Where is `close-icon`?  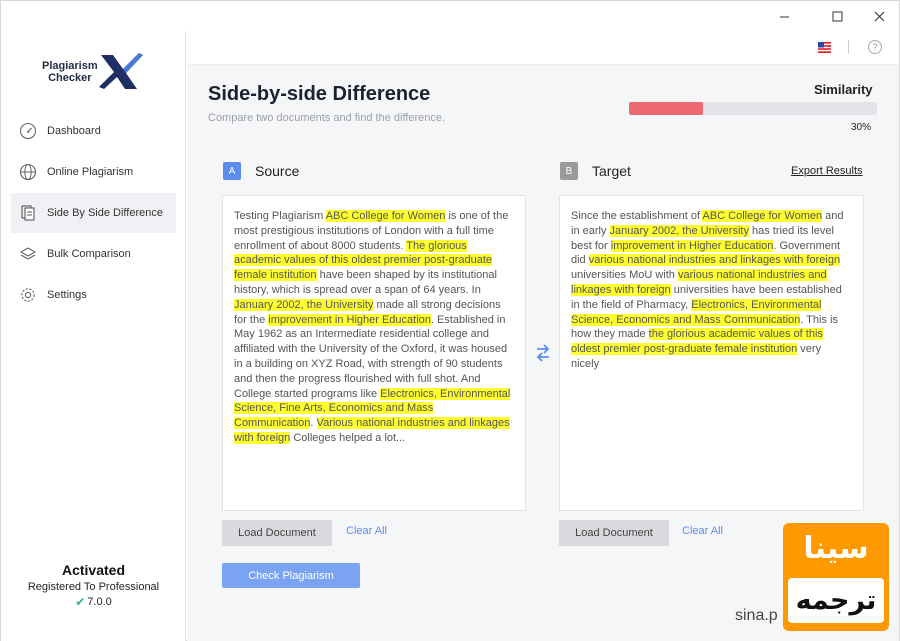
close-icon is located at coordinates (879, 16).